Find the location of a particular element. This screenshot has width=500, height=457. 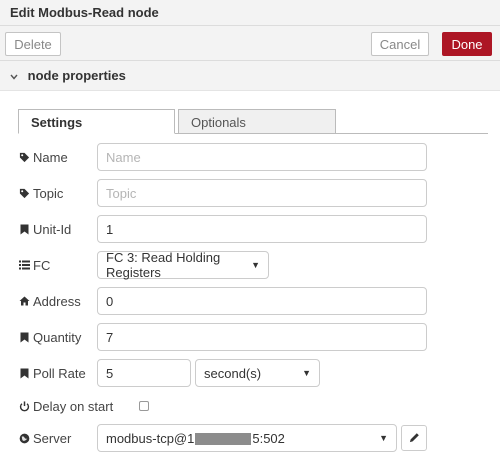

unit-id-label: Unit-Id is located at coordinates (52, 229).